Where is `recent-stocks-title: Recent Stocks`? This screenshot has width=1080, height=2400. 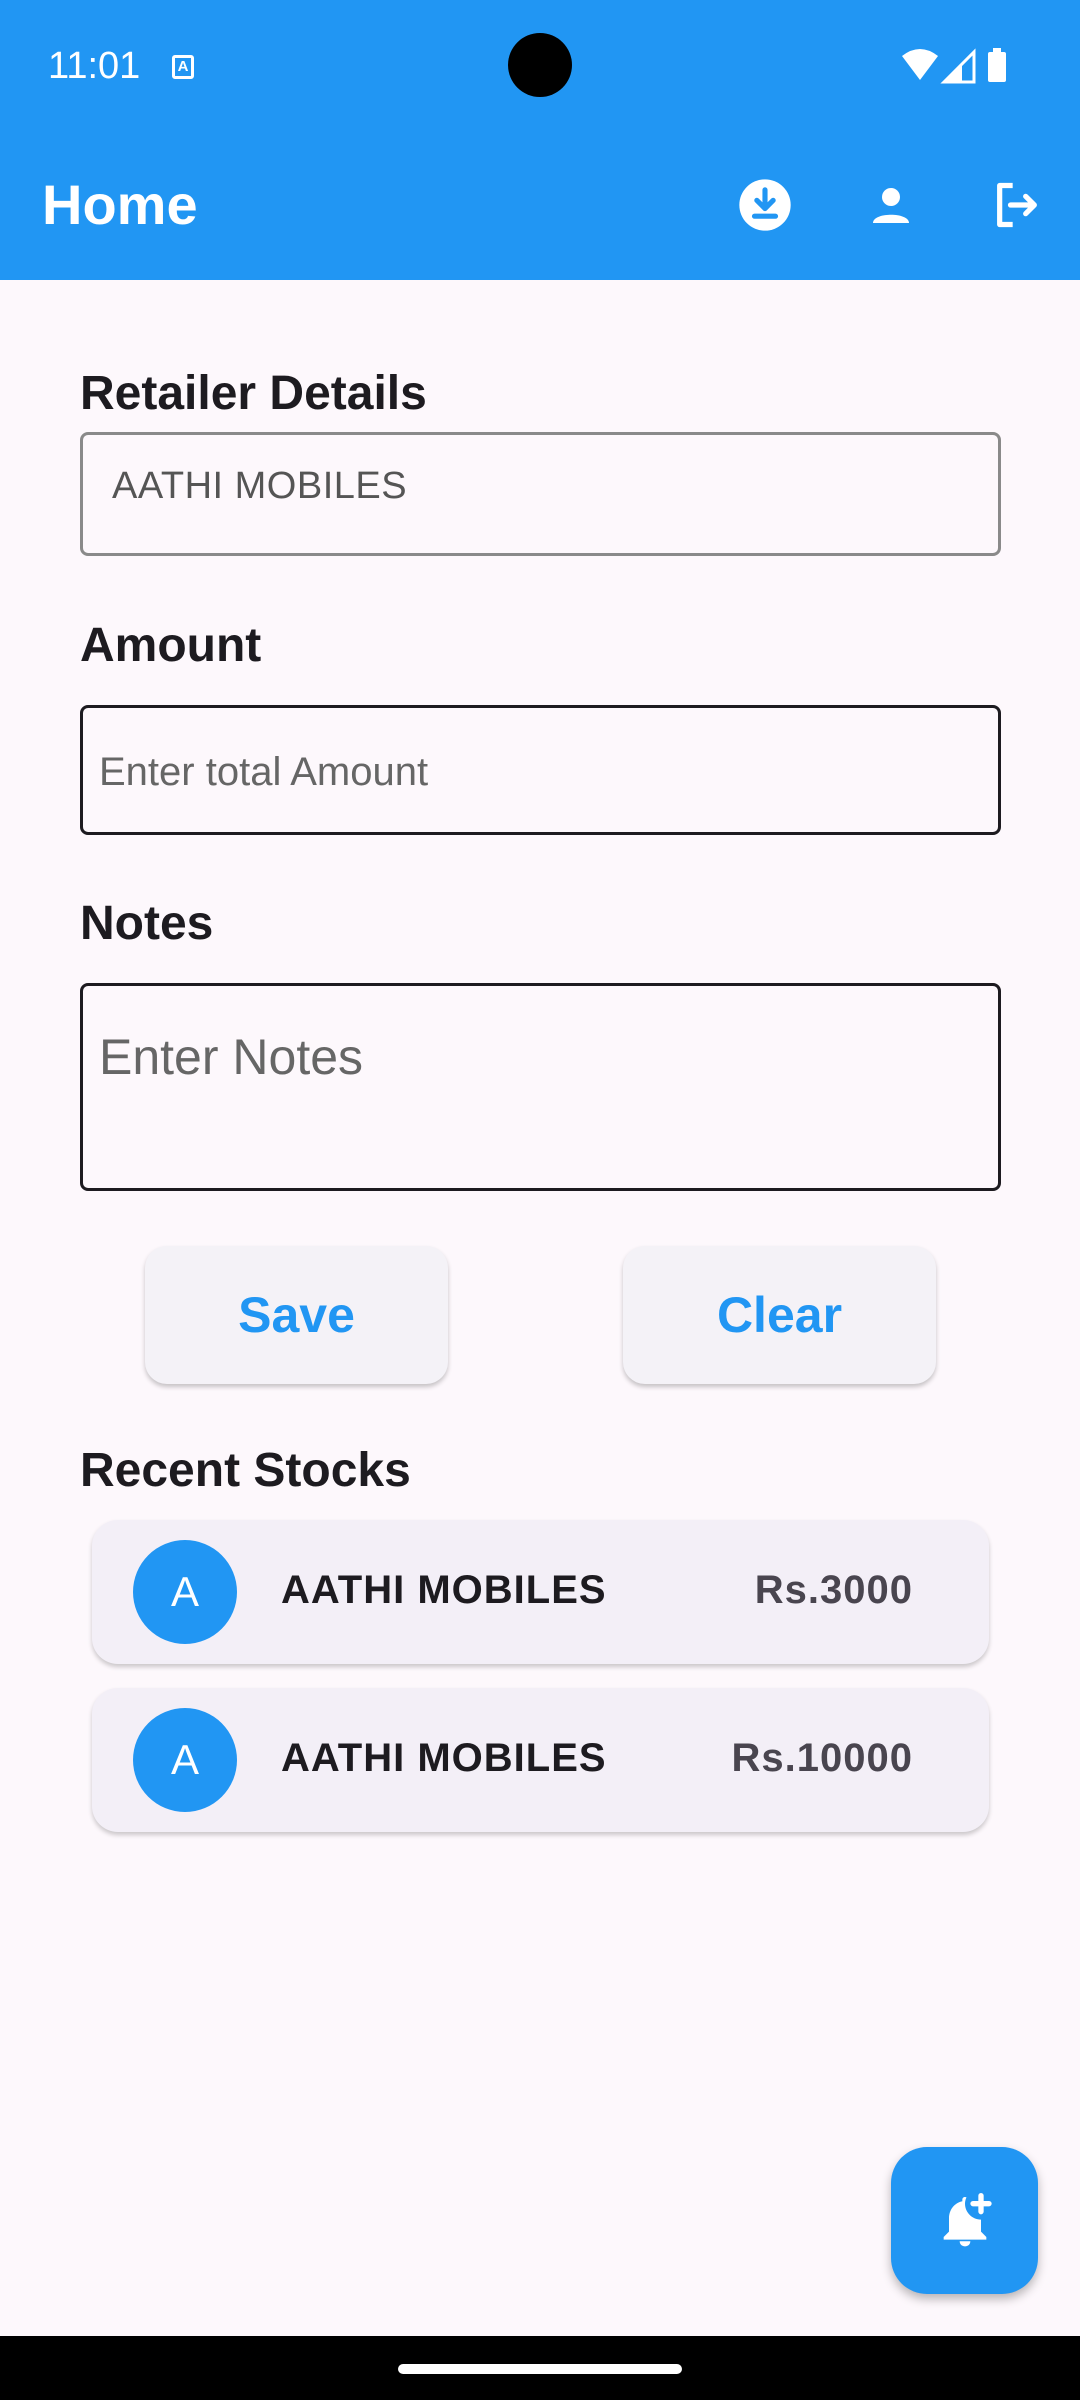
recent-stocks-title: Recent Stocks is located at coordinates (245, 1470).